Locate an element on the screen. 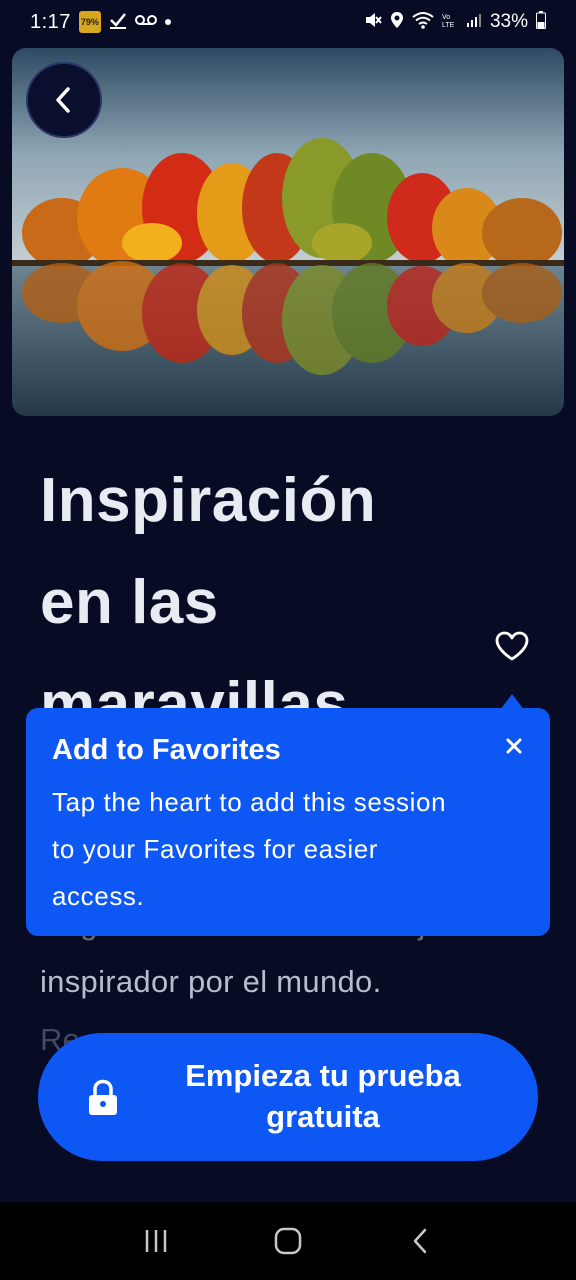 The height and width of the screenshot is (1280, 576). wifi-icon is located at coordinates (423, 22).